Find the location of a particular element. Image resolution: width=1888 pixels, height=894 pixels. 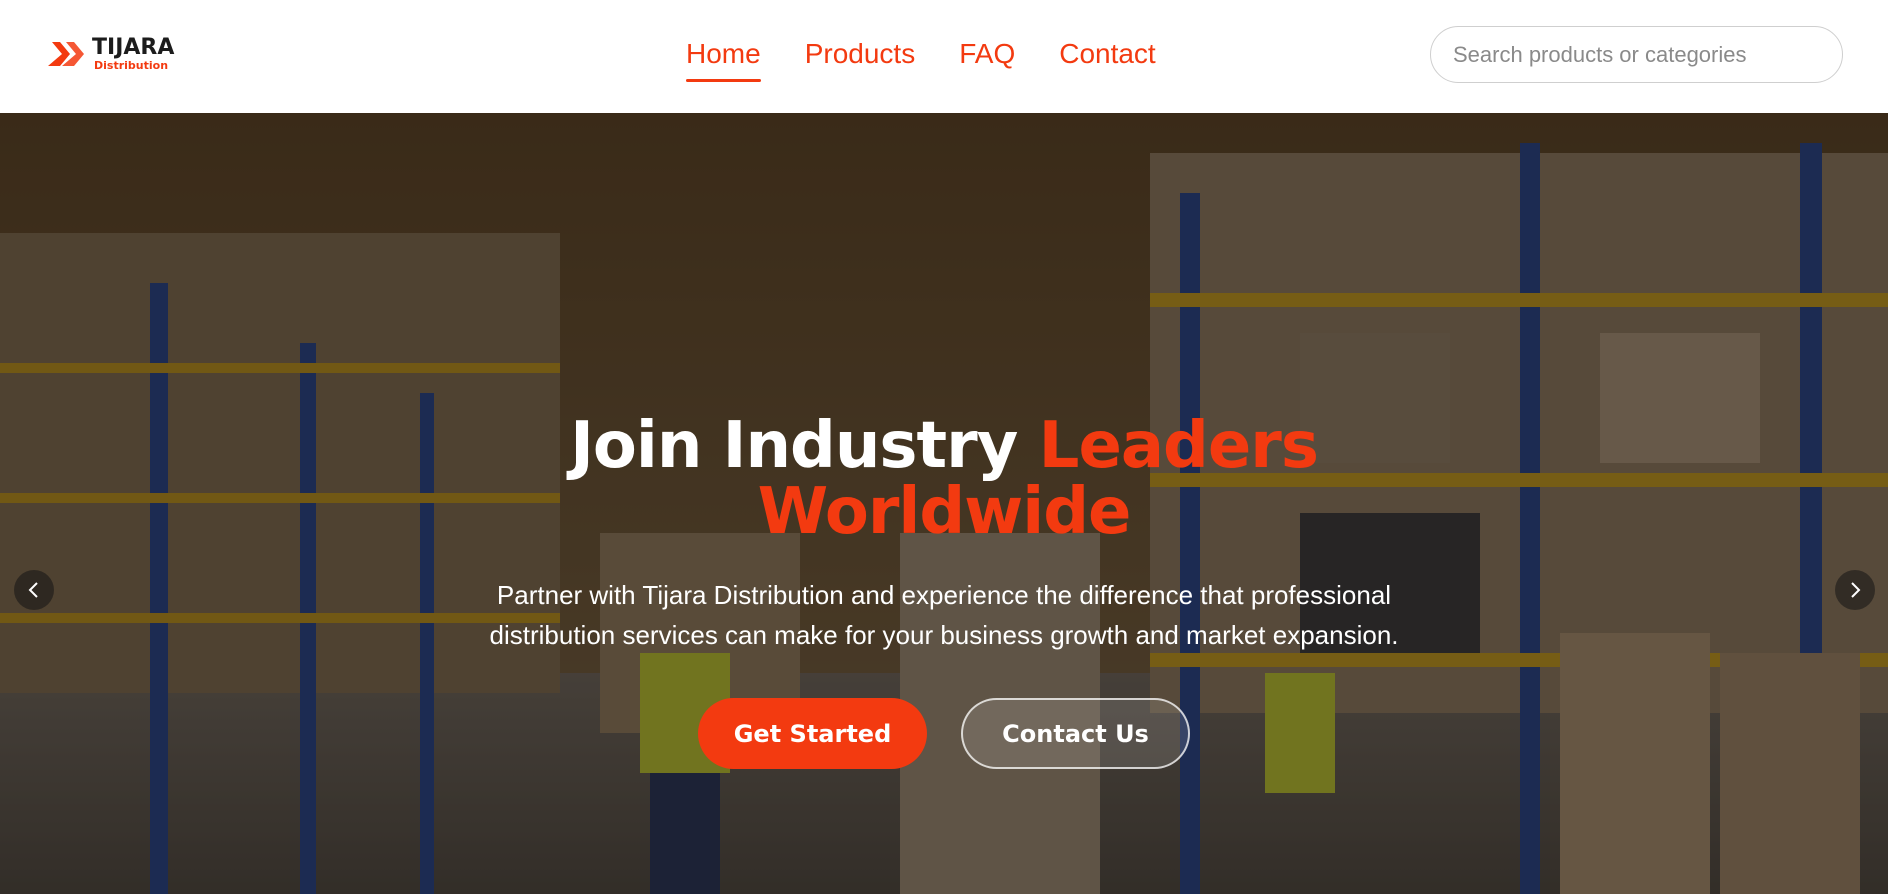

chevron-right-icon is located at coordinates (1856, 590).